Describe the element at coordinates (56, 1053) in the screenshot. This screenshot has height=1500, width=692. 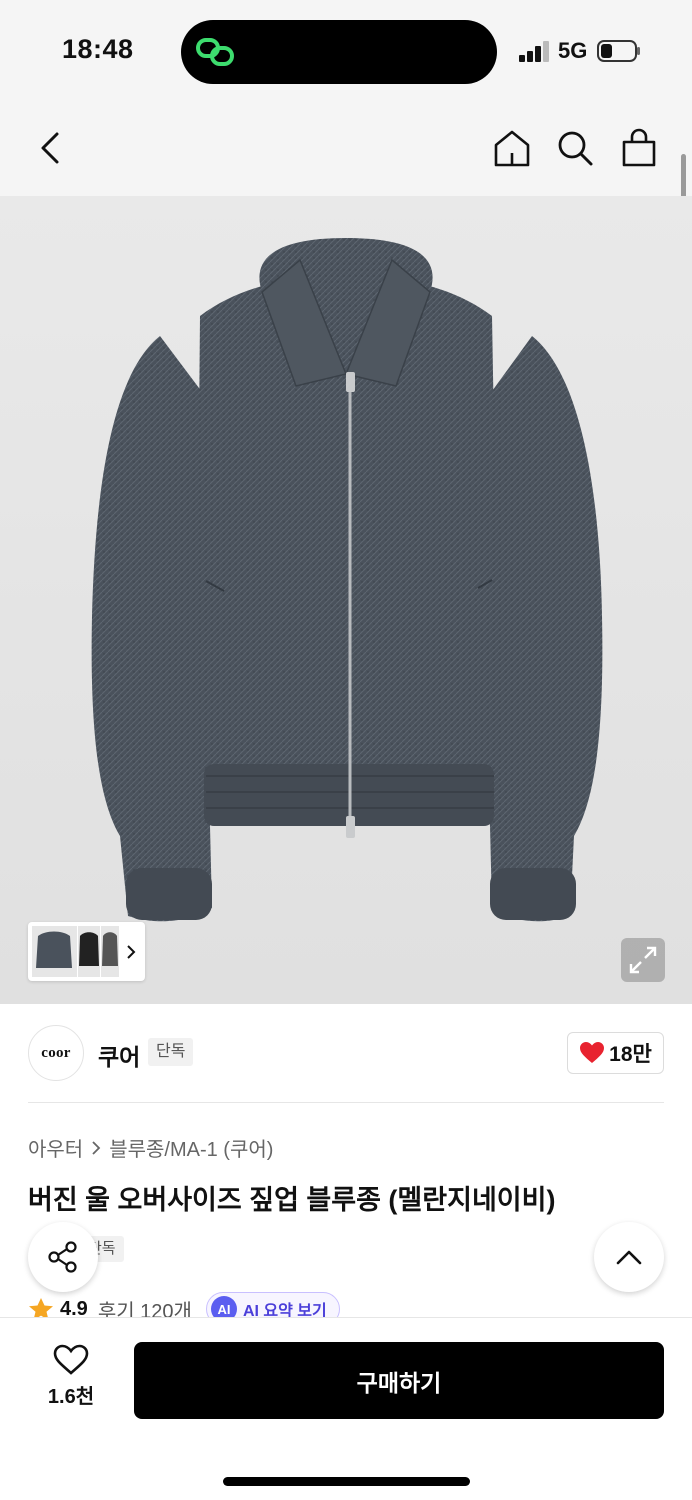
I see `brand-logo: coor` at that location.